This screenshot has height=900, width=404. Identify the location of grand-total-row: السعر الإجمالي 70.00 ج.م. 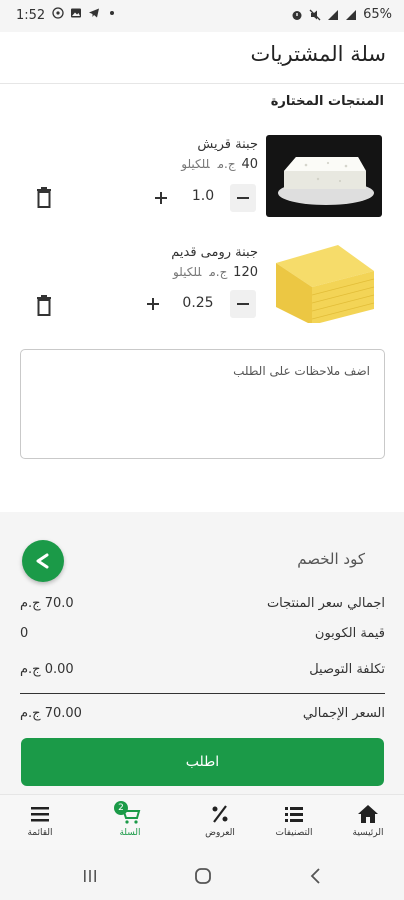
(202, 717).